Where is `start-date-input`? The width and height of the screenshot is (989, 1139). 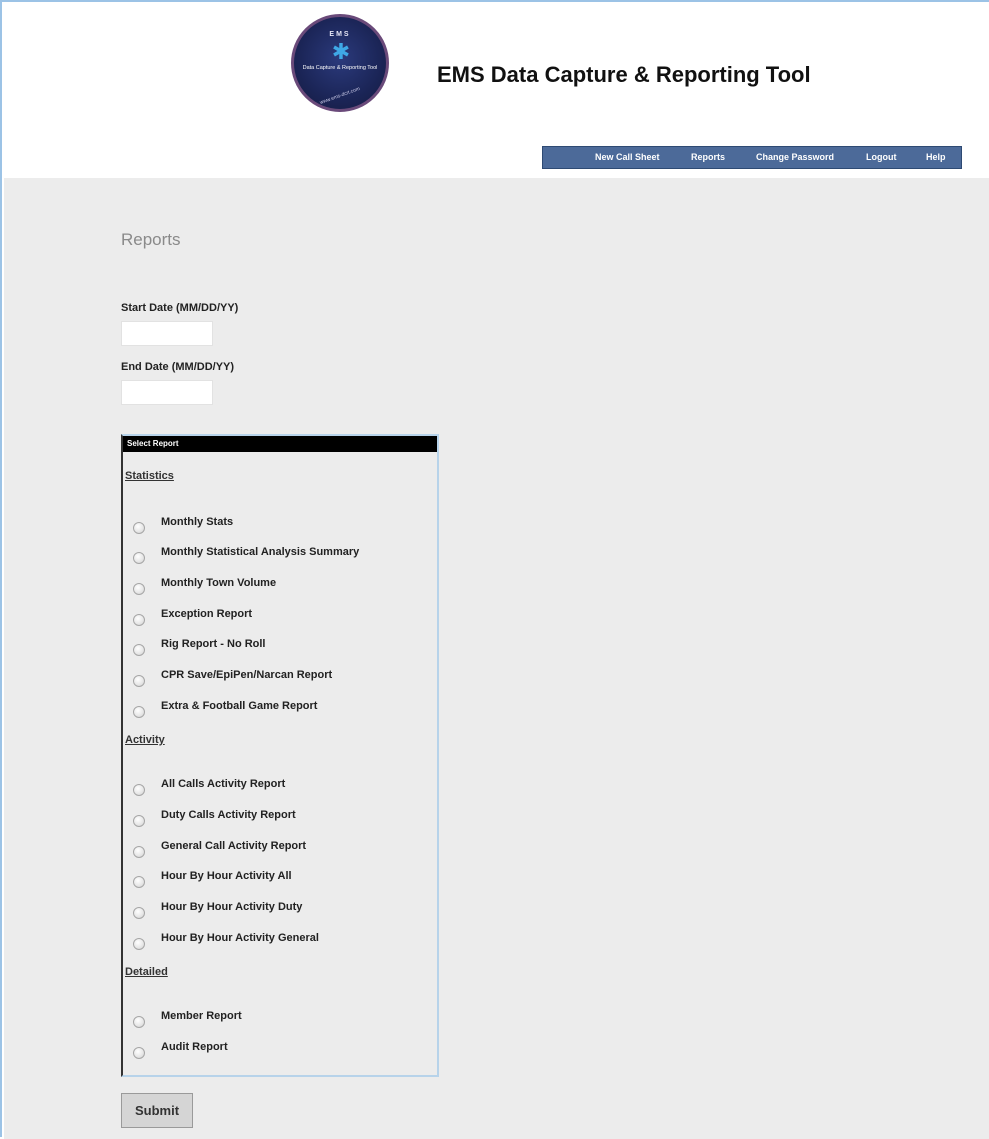
start-date-input is located at coordinates (167, 333).